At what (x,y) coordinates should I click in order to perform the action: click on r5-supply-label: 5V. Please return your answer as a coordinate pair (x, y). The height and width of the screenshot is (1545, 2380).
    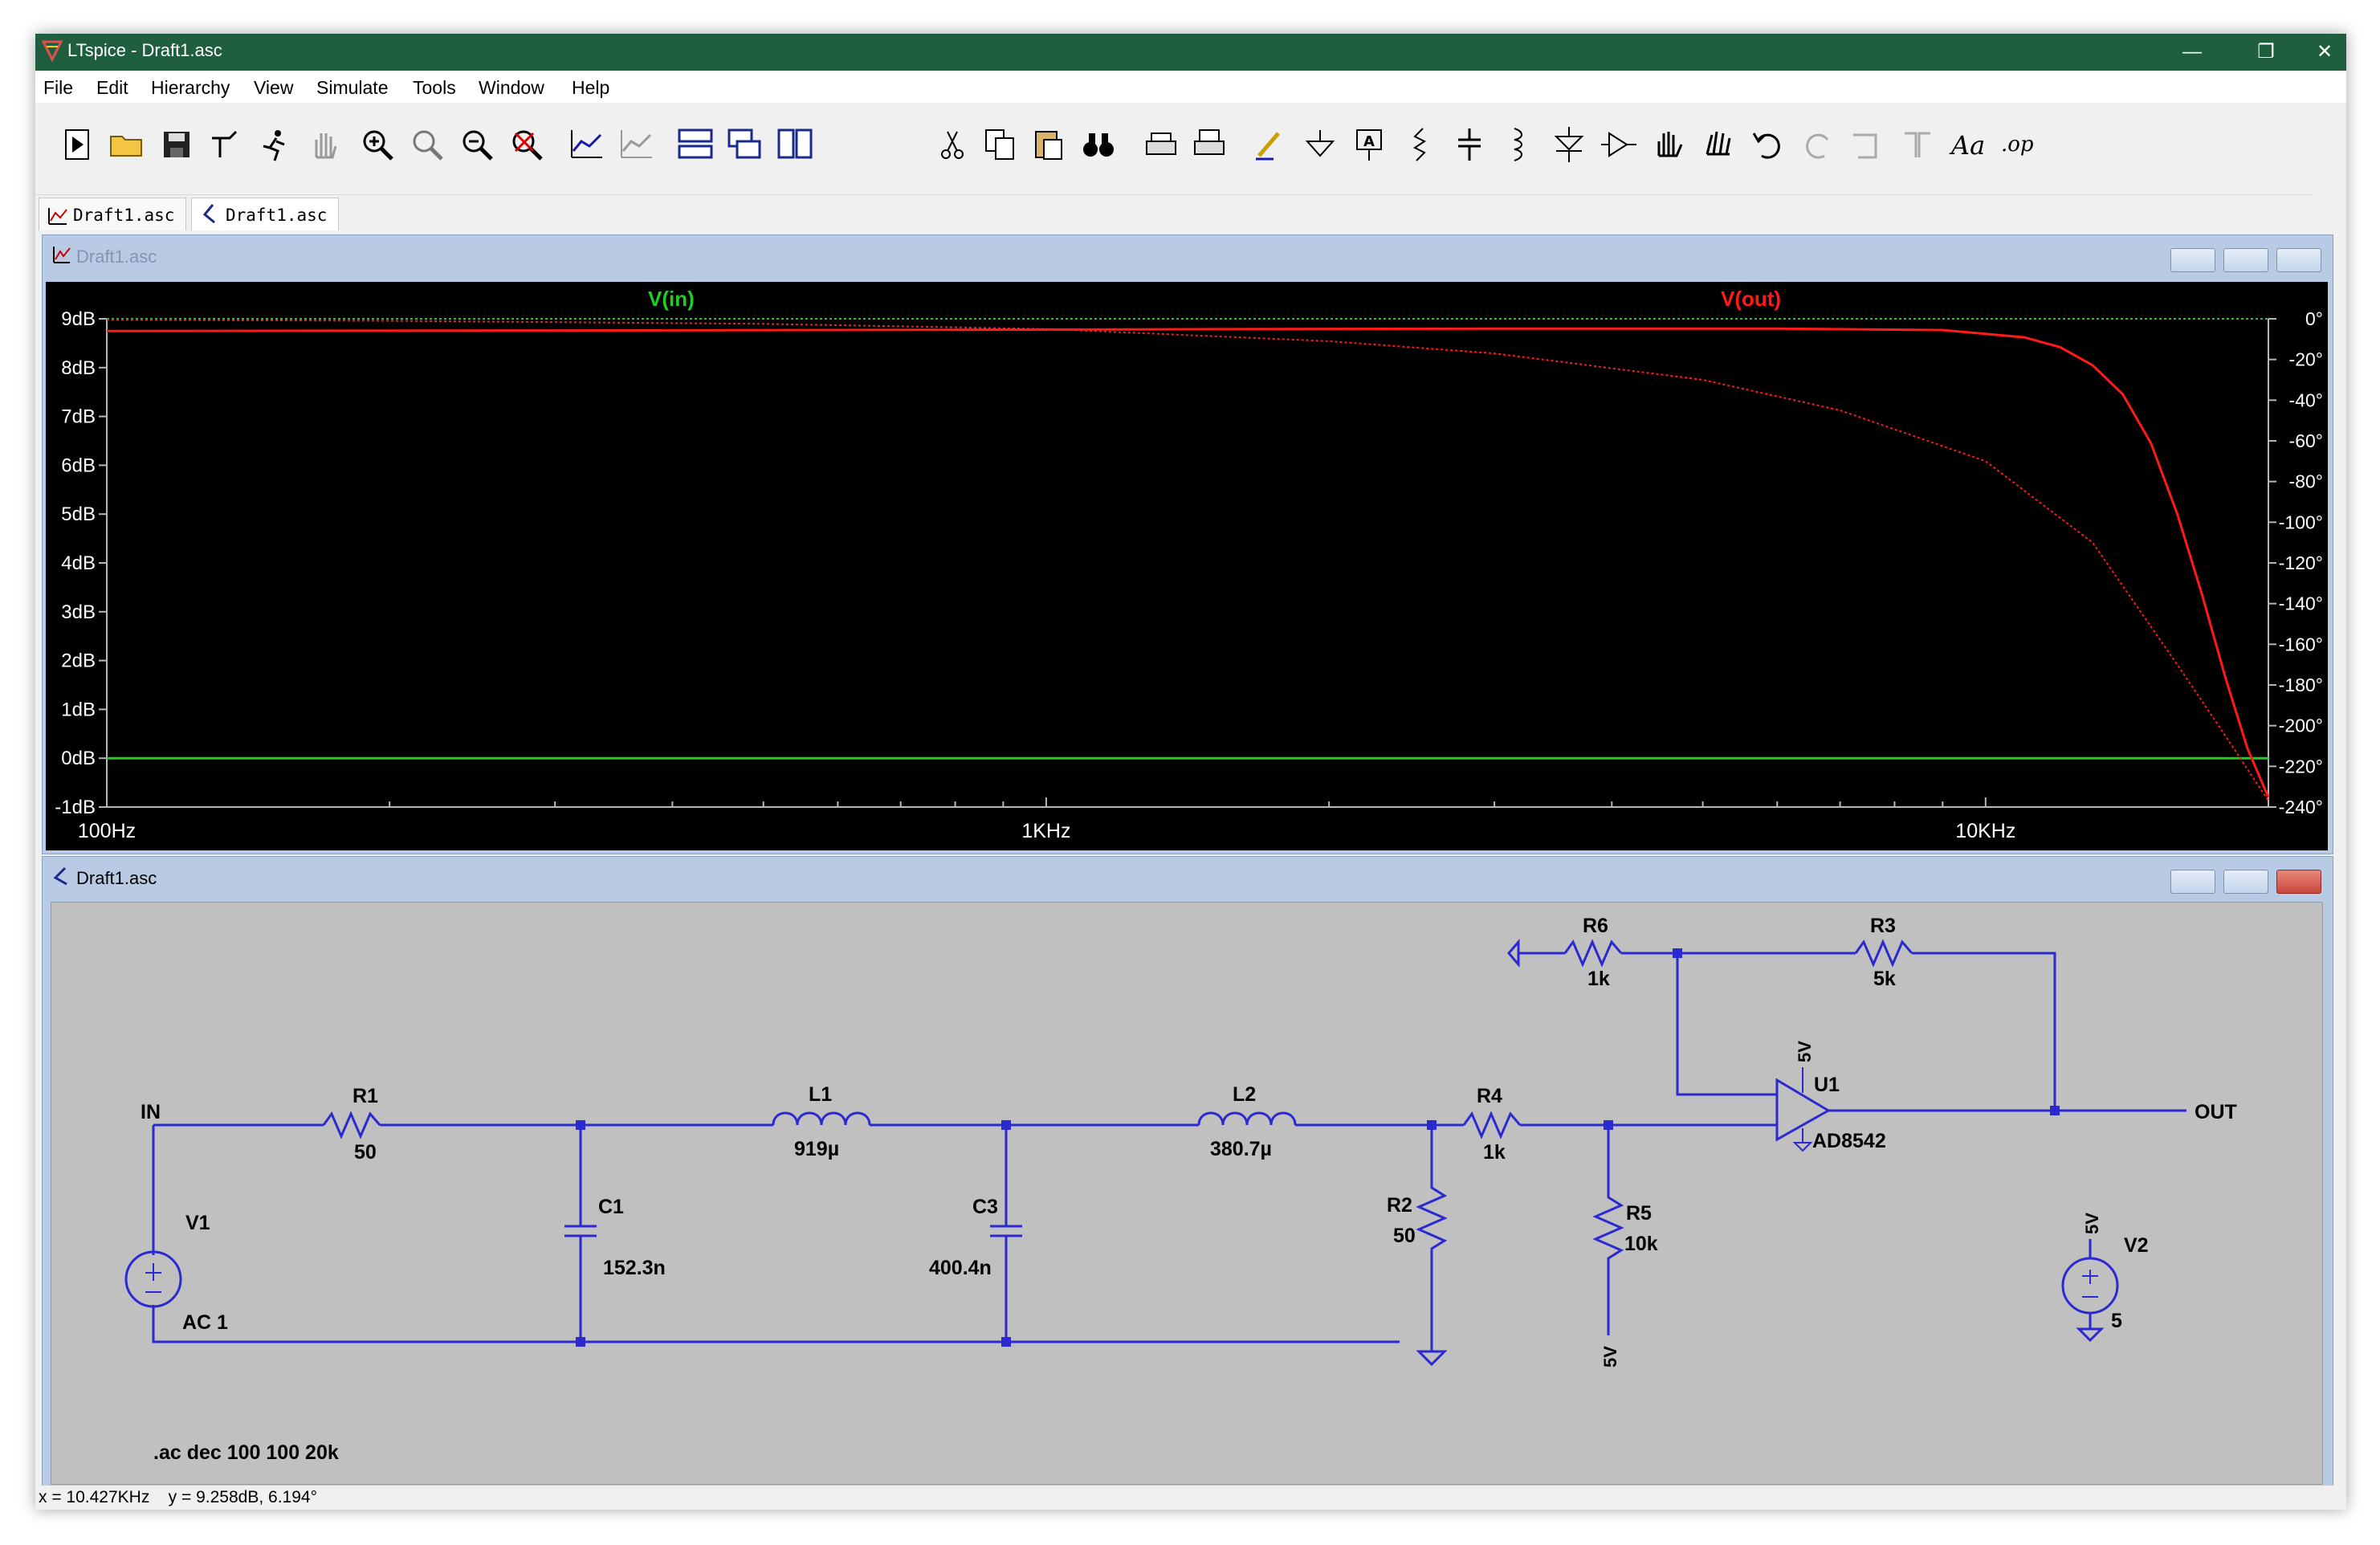
    Looking at the image, I should click on (1610, 1357).